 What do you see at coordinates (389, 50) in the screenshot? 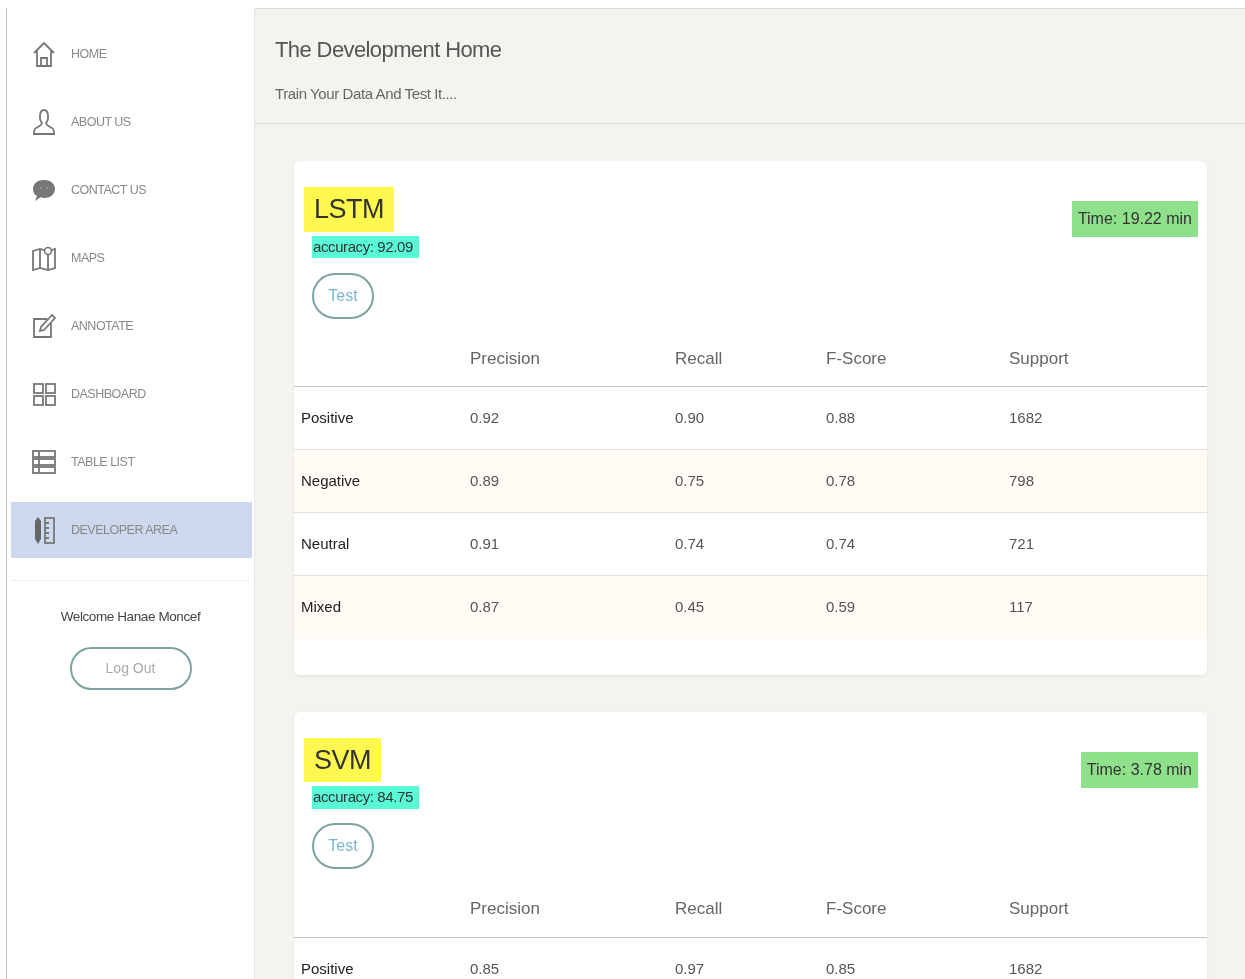
I see `page-title: The Development Home` at bounding box center [389, 50].